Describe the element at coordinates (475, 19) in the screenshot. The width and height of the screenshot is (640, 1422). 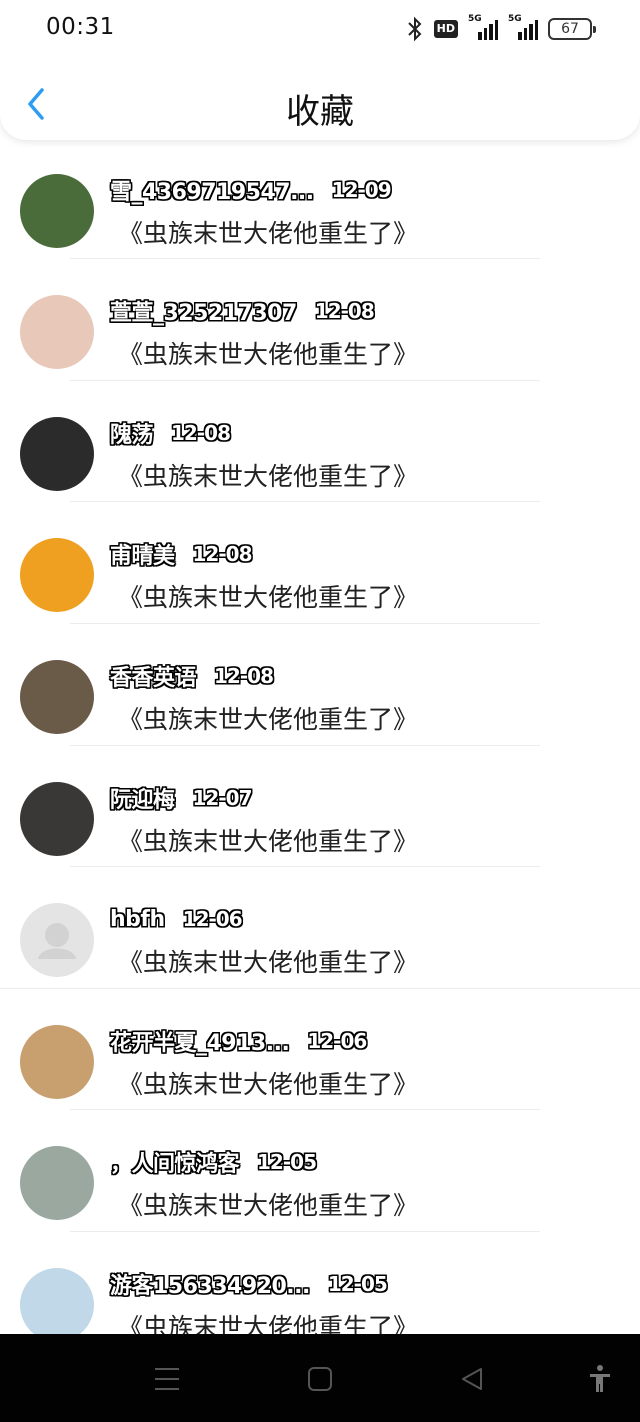
I see `signal-label: 5G` at that location.